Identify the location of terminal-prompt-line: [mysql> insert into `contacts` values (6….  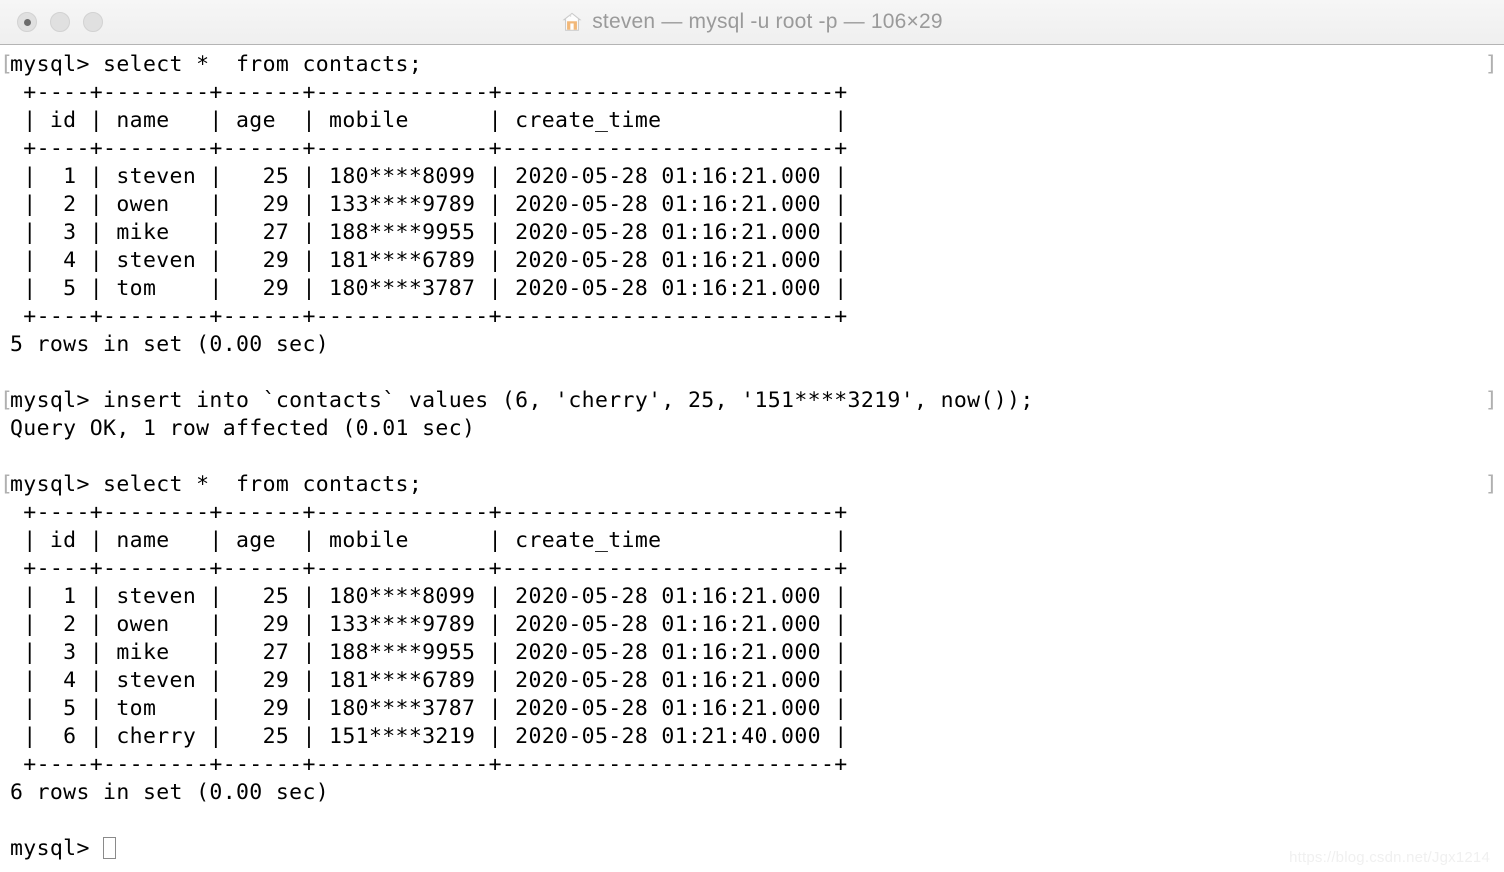
(752, 401).